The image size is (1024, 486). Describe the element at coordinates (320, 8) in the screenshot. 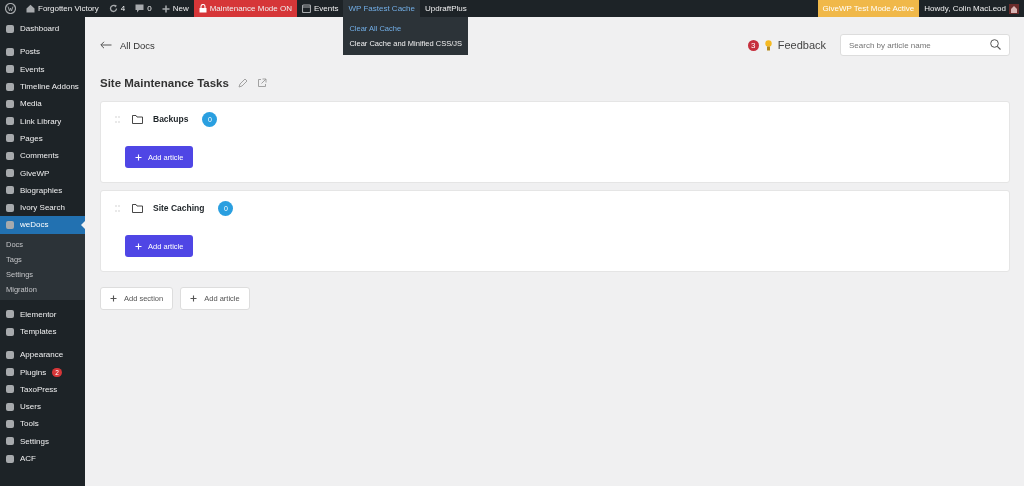

I see `toolbar-item: Events` at that location.